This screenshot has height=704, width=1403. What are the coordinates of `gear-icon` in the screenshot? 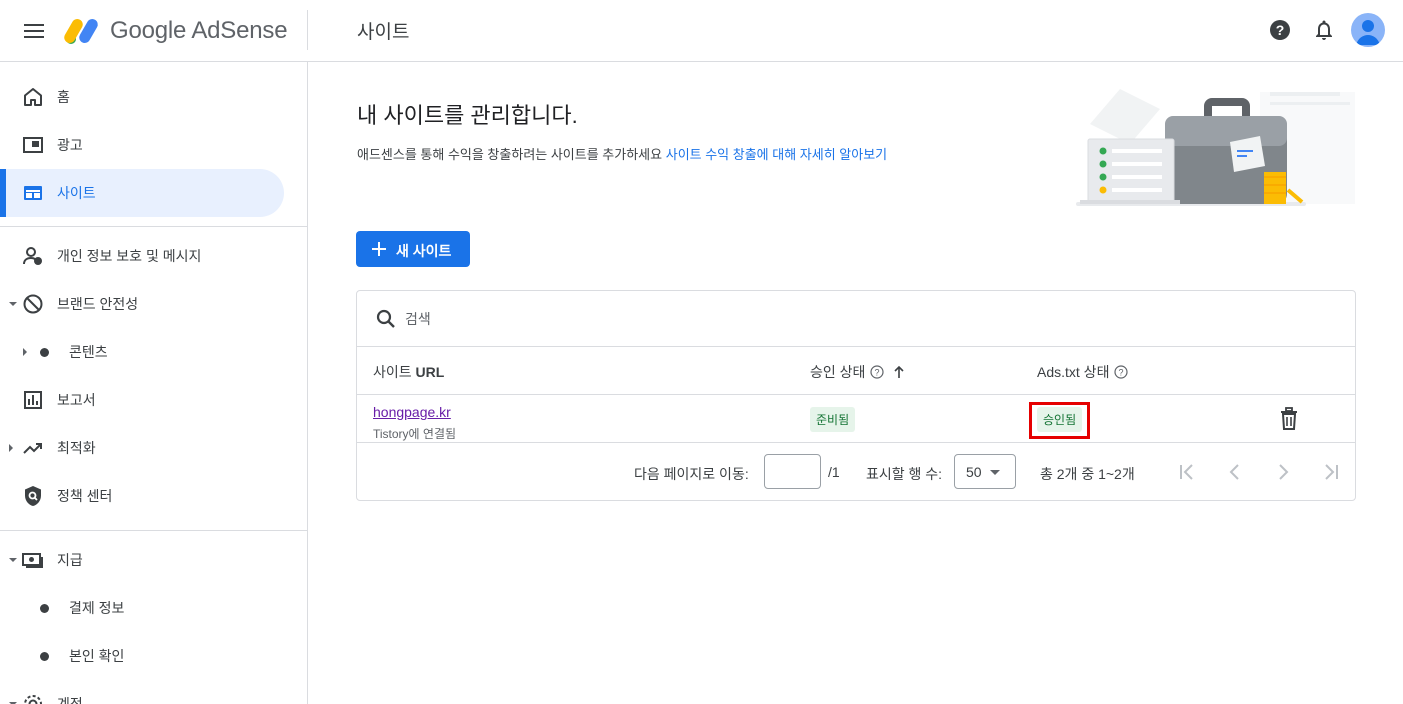 It's located at (33, 698).